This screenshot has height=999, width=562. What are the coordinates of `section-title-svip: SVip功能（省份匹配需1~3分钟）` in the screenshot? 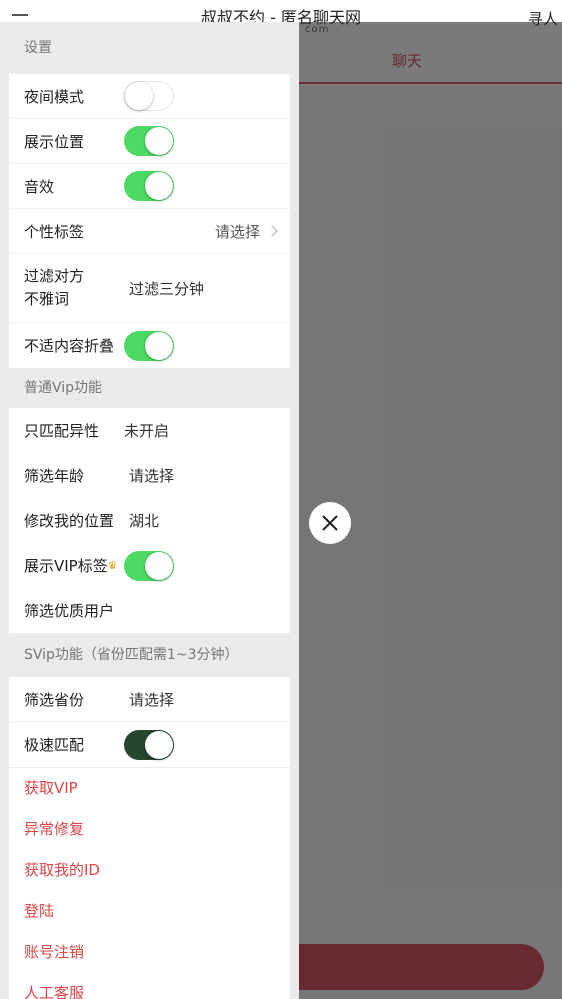 It's located at (131, 655).